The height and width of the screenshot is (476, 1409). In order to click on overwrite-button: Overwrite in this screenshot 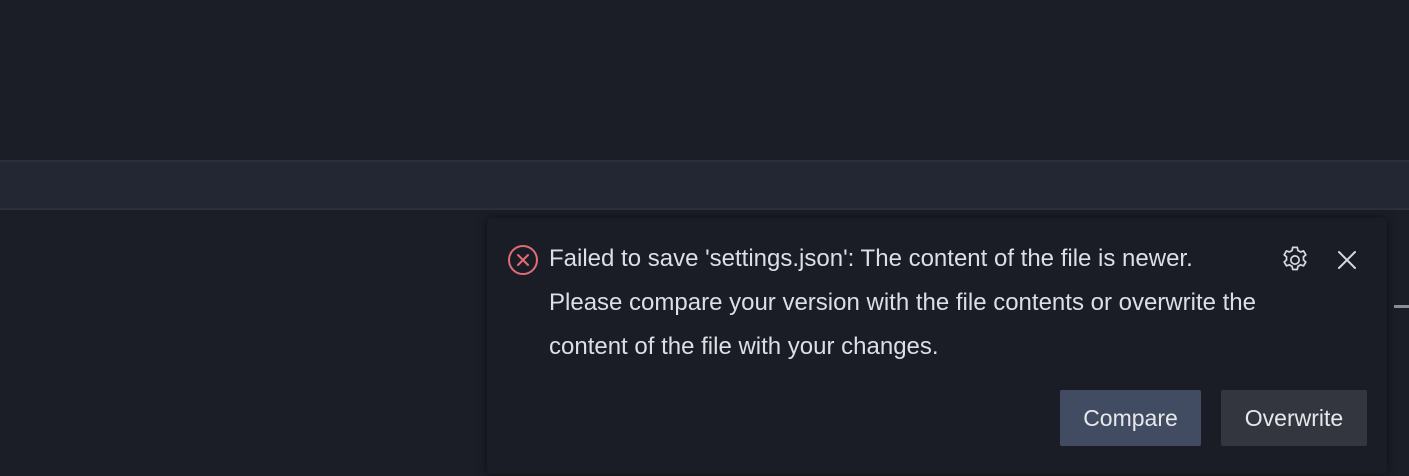, I will do `click(1294, 418)`.